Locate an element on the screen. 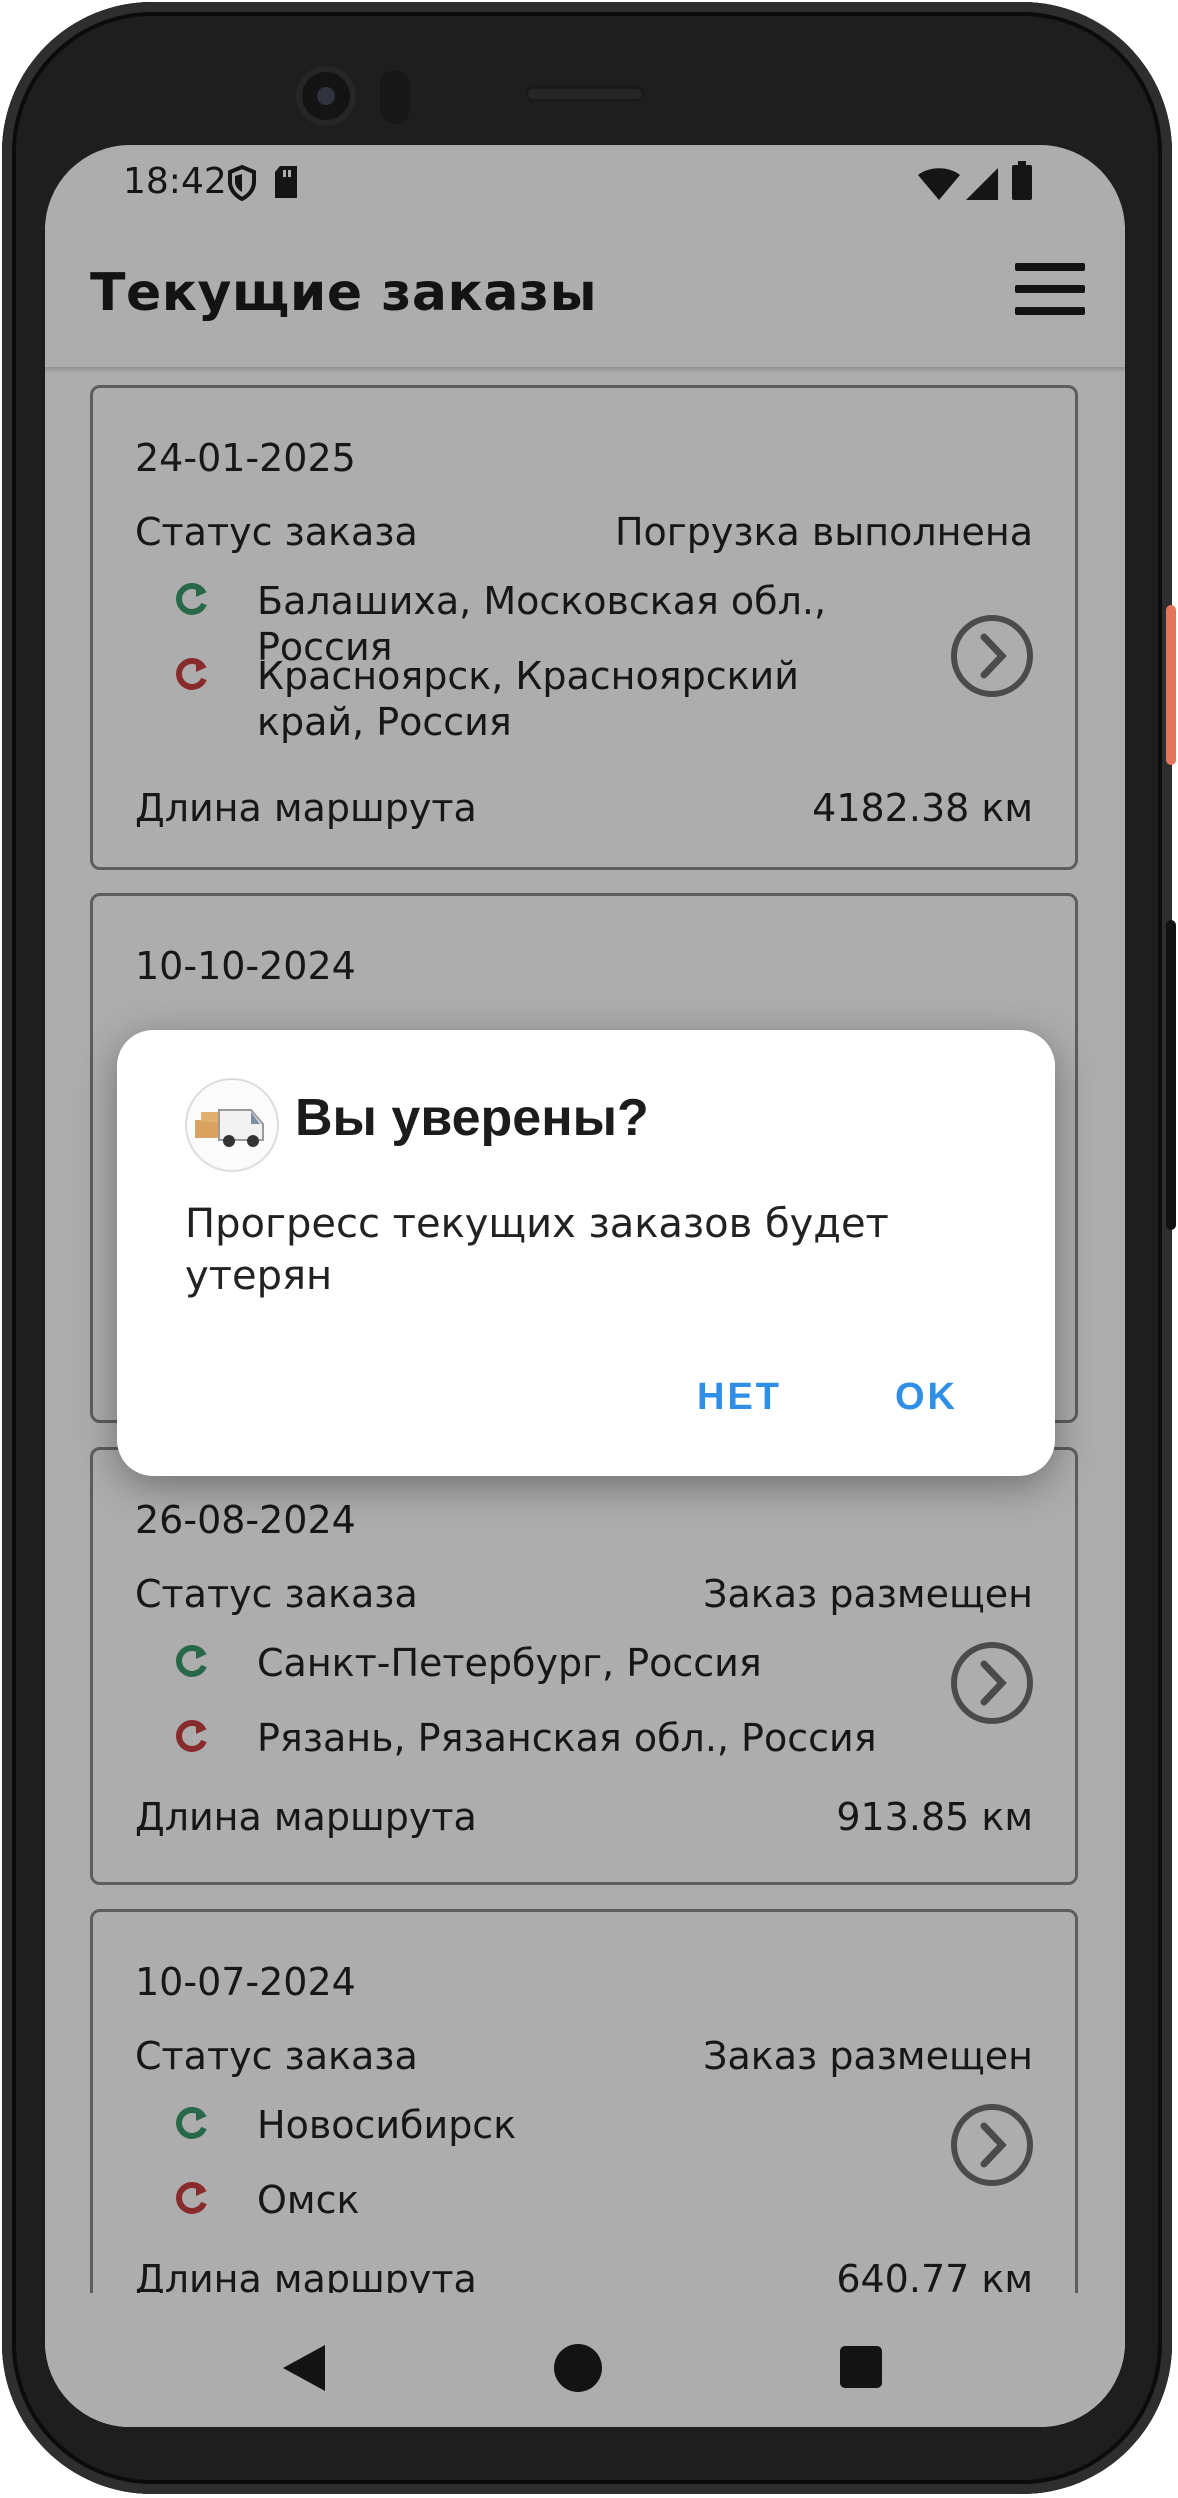 Image resolution: width=1178 pixels, height=2498 pixels. ok-button: OK is located at coordinates (926, 1397).